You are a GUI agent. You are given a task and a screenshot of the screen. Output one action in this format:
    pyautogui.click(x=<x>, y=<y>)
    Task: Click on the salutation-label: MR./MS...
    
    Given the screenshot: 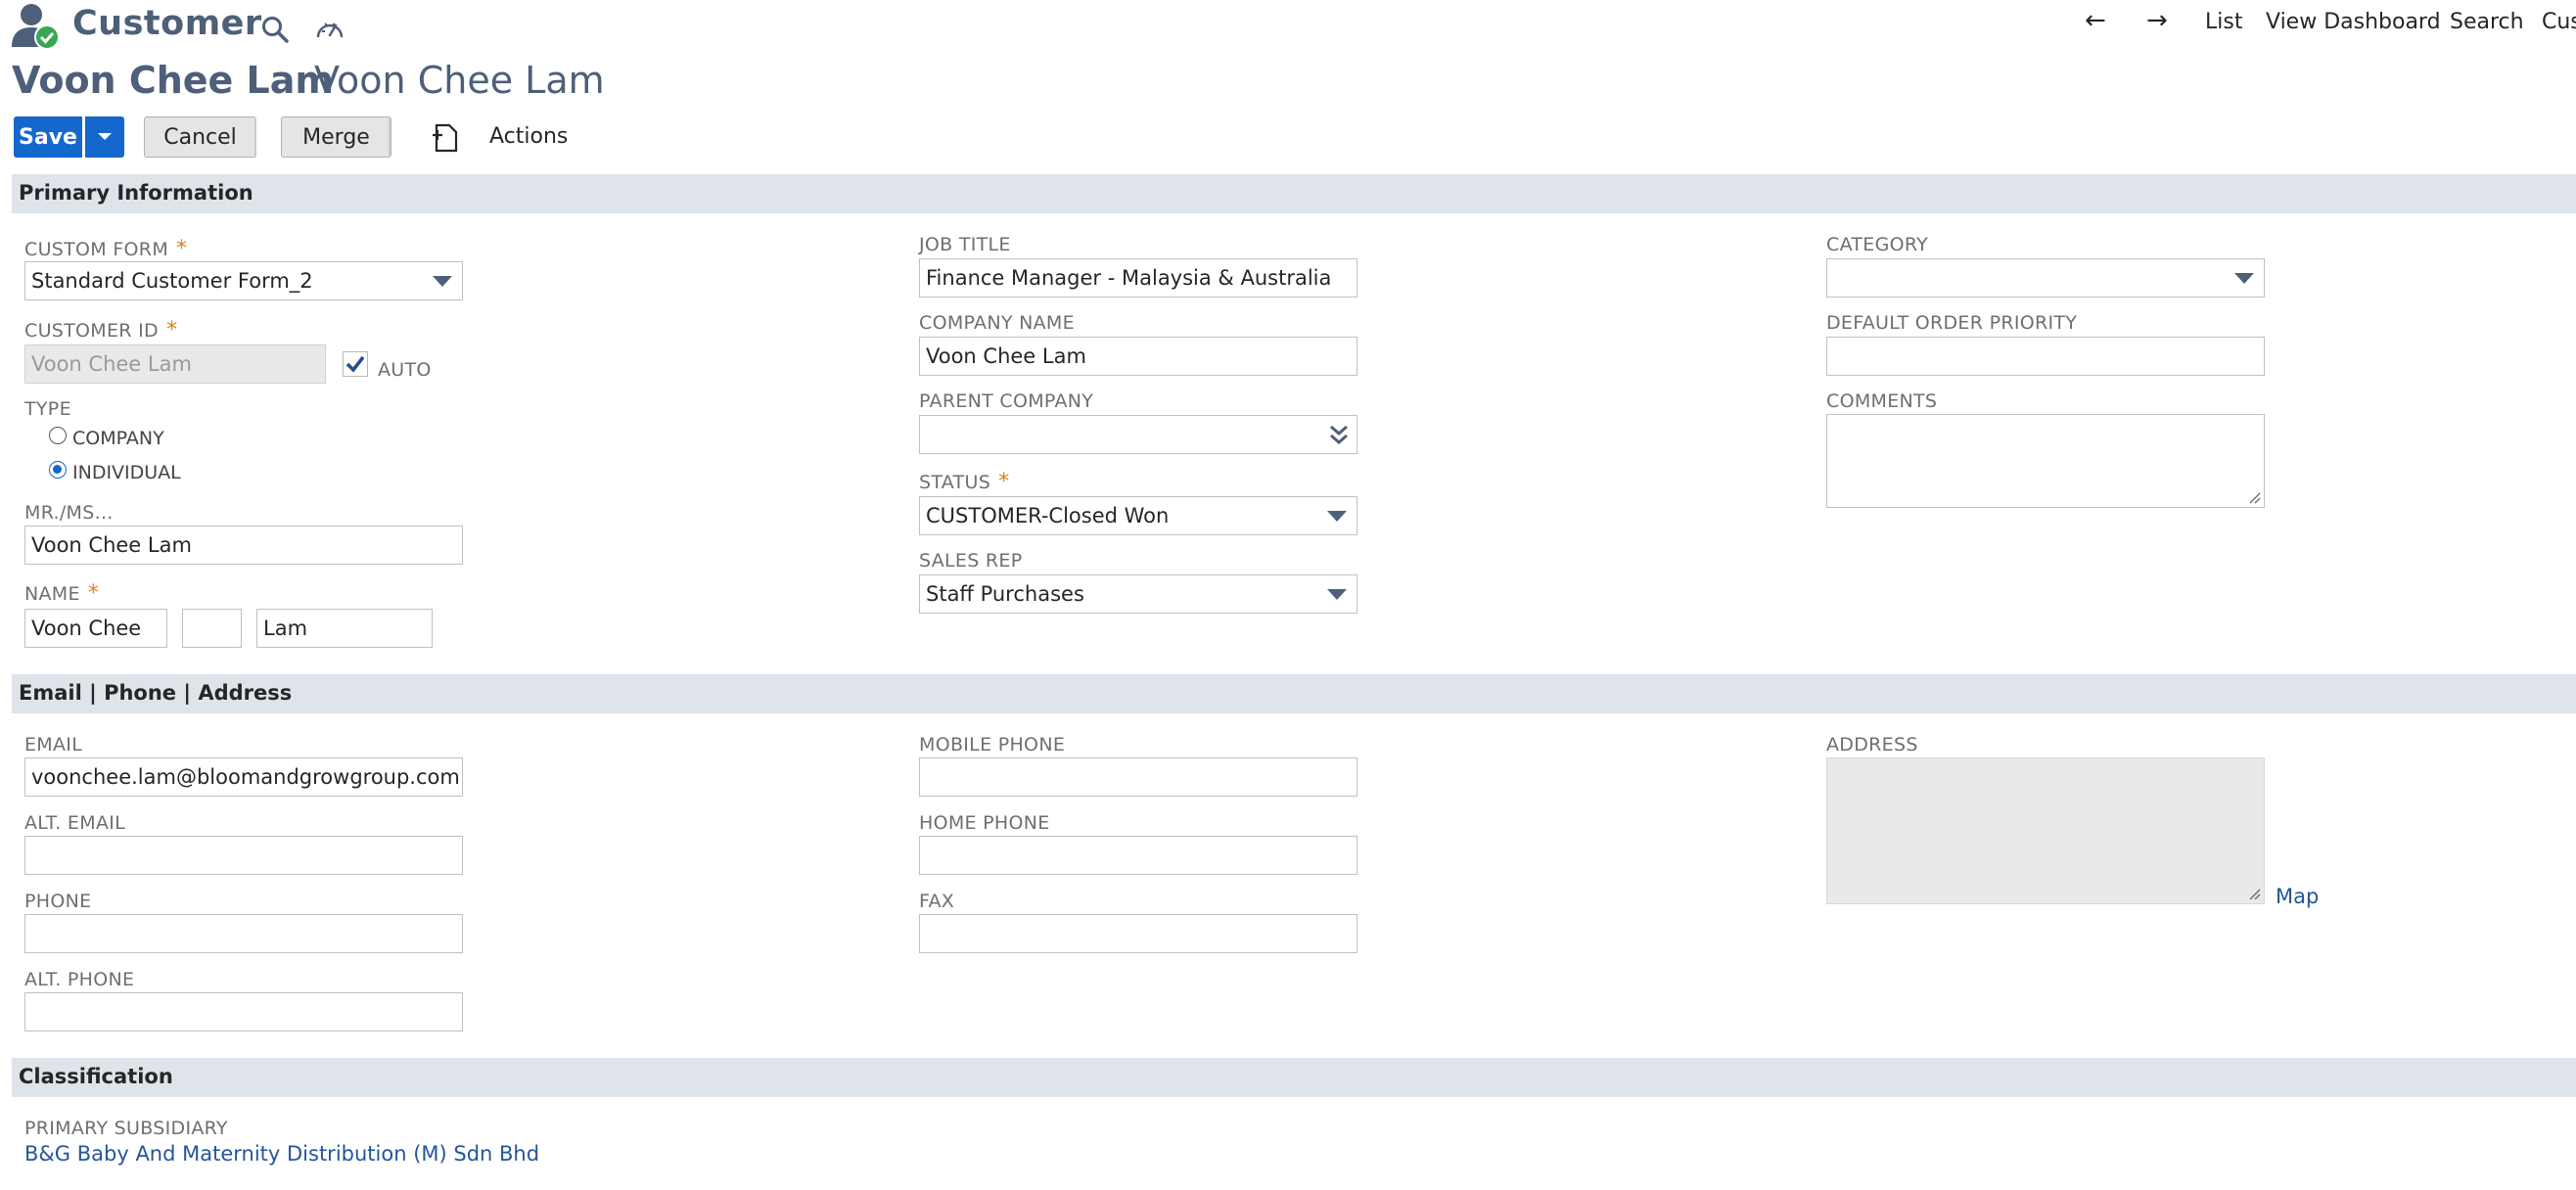 What is the action you would take?
    pyautogui.click(x=69, y=513)
    